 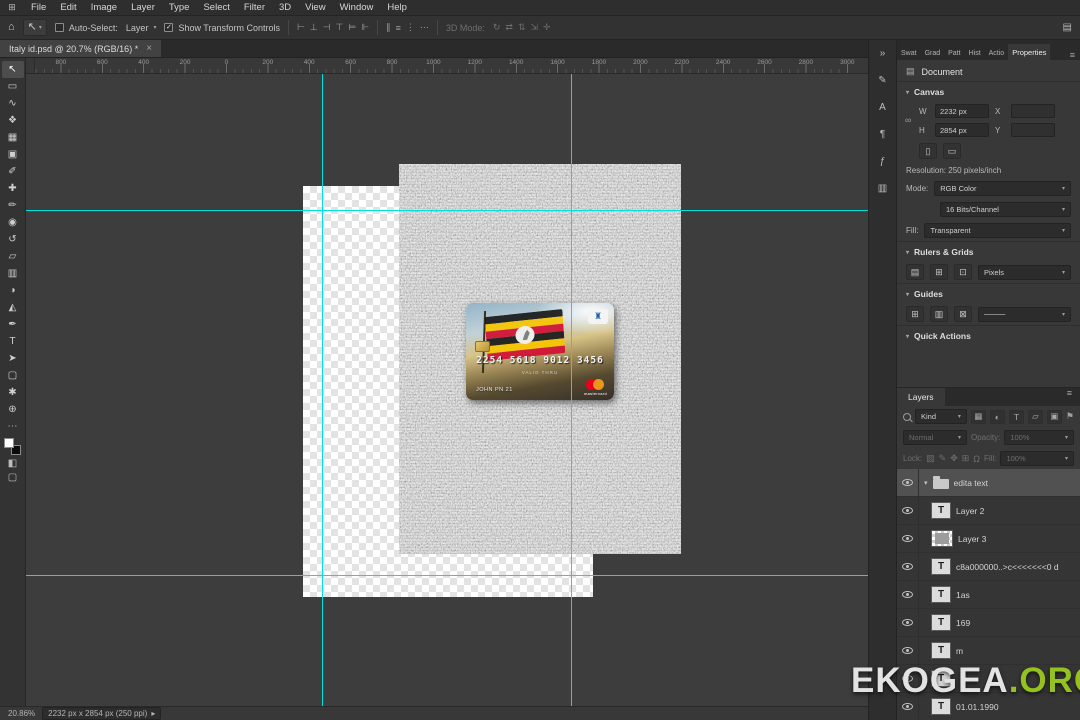 I want to click on layers-panel-menu-icon: ≡, so click(x=1069, y=397).